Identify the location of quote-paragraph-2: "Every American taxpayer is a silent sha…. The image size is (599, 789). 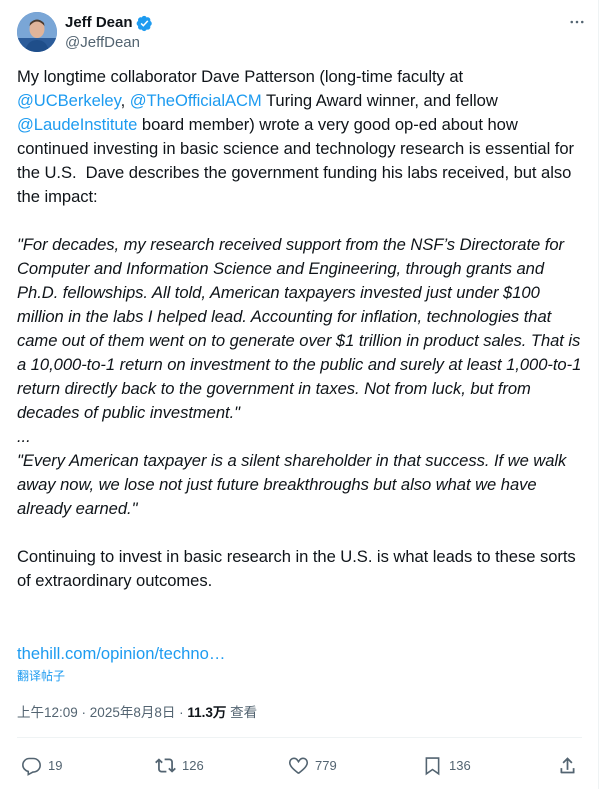
(294, 484).